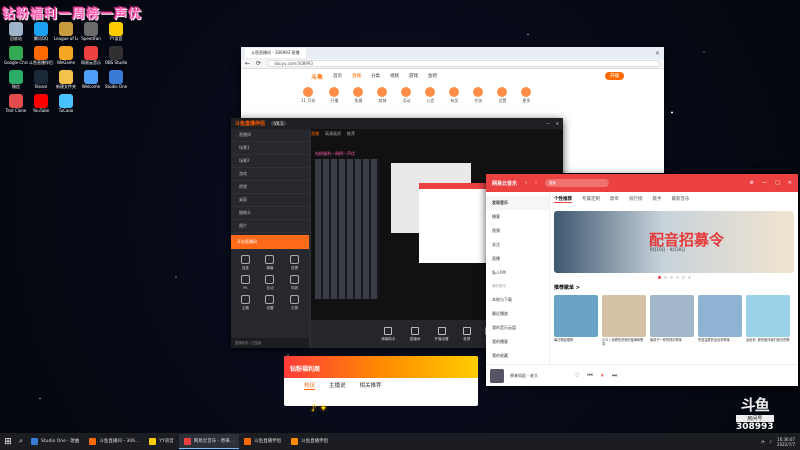 The image size is (800, 450). I want to click on maximize-icon: □, so click(777, 183).